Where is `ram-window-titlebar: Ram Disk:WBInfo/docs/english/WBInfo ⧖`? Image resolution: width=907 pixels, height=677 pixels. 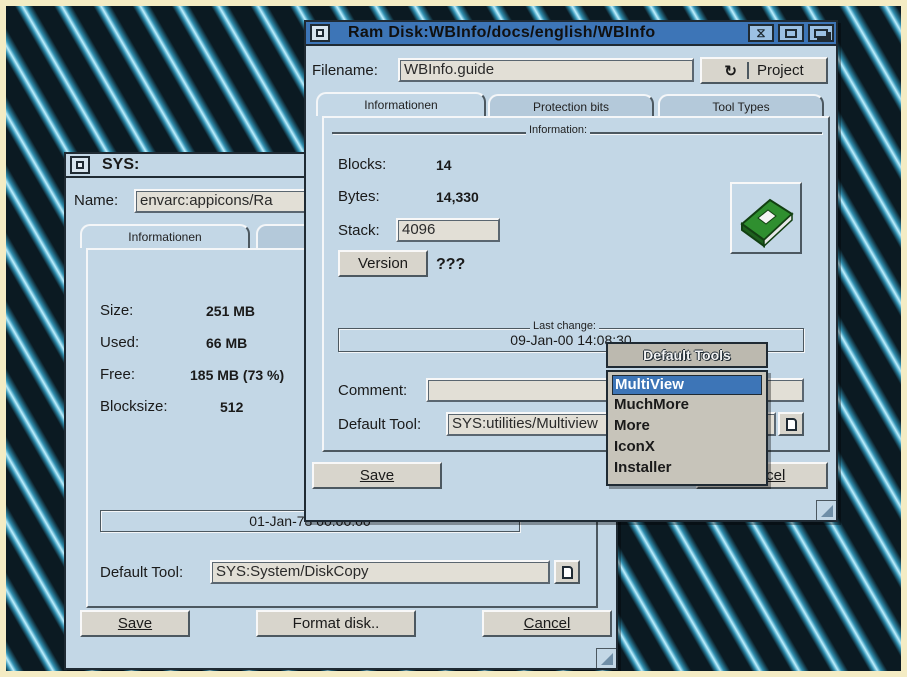 ram-window-titlebar: Ram Disk:WBInfo/docs/english/WBInfo ⧖ is located at coordinates (571, 34).